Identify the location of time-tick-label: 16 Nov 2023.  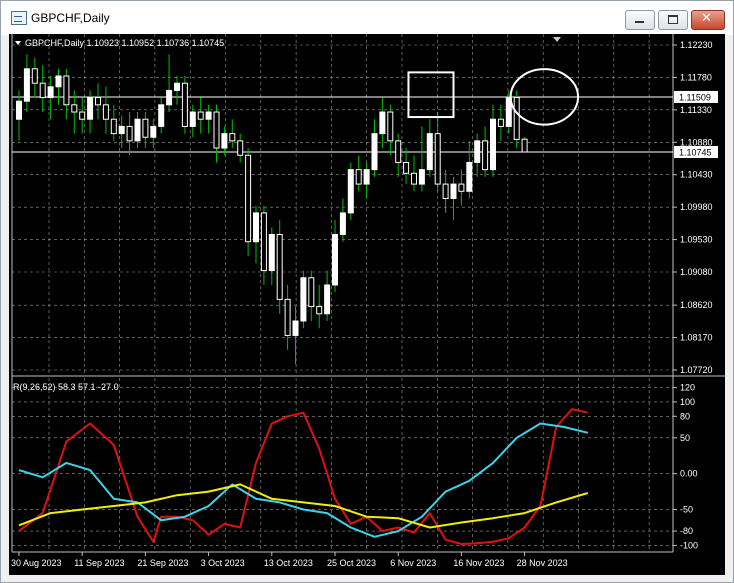
(478, 563).